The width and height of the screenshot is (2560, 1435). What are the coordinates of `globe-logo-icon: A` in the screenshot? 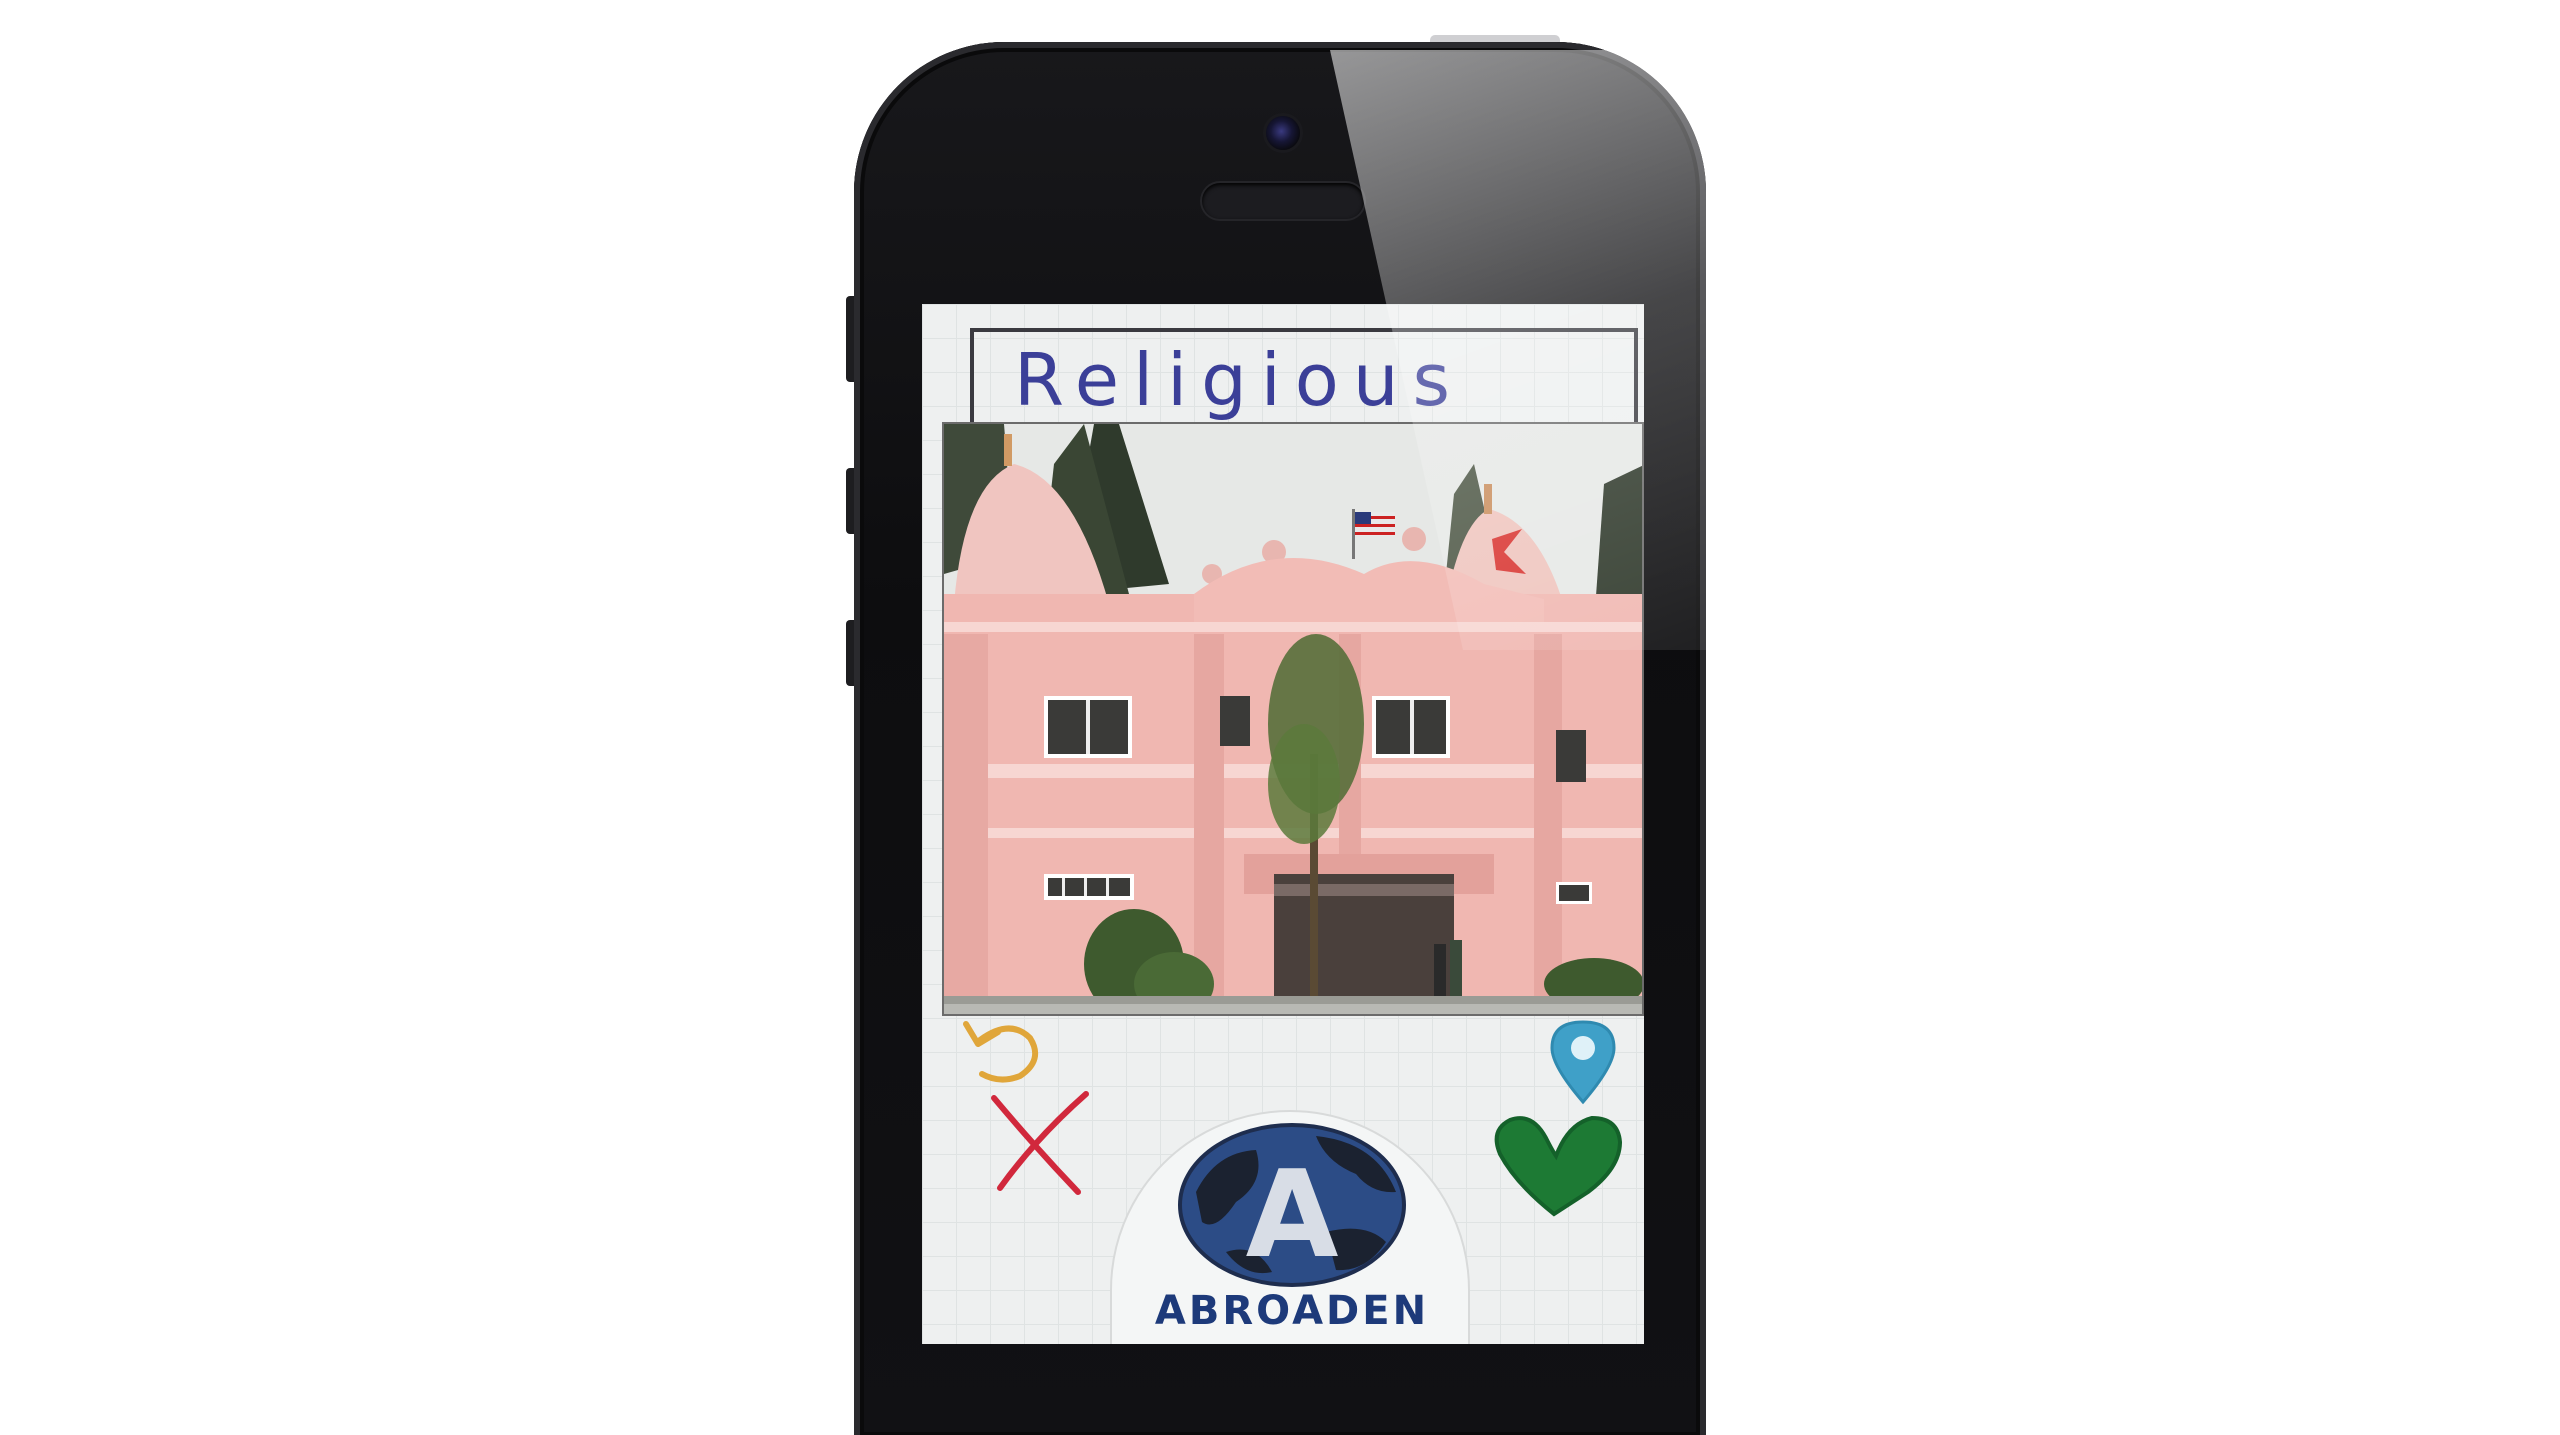 It's located at (1292, 1205).